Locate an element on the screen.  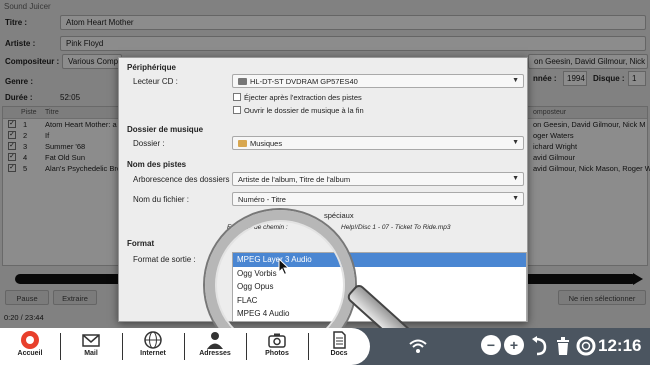
eject-label: Éjecter après l'extraction des pistes is located at coordinates (303, 97).